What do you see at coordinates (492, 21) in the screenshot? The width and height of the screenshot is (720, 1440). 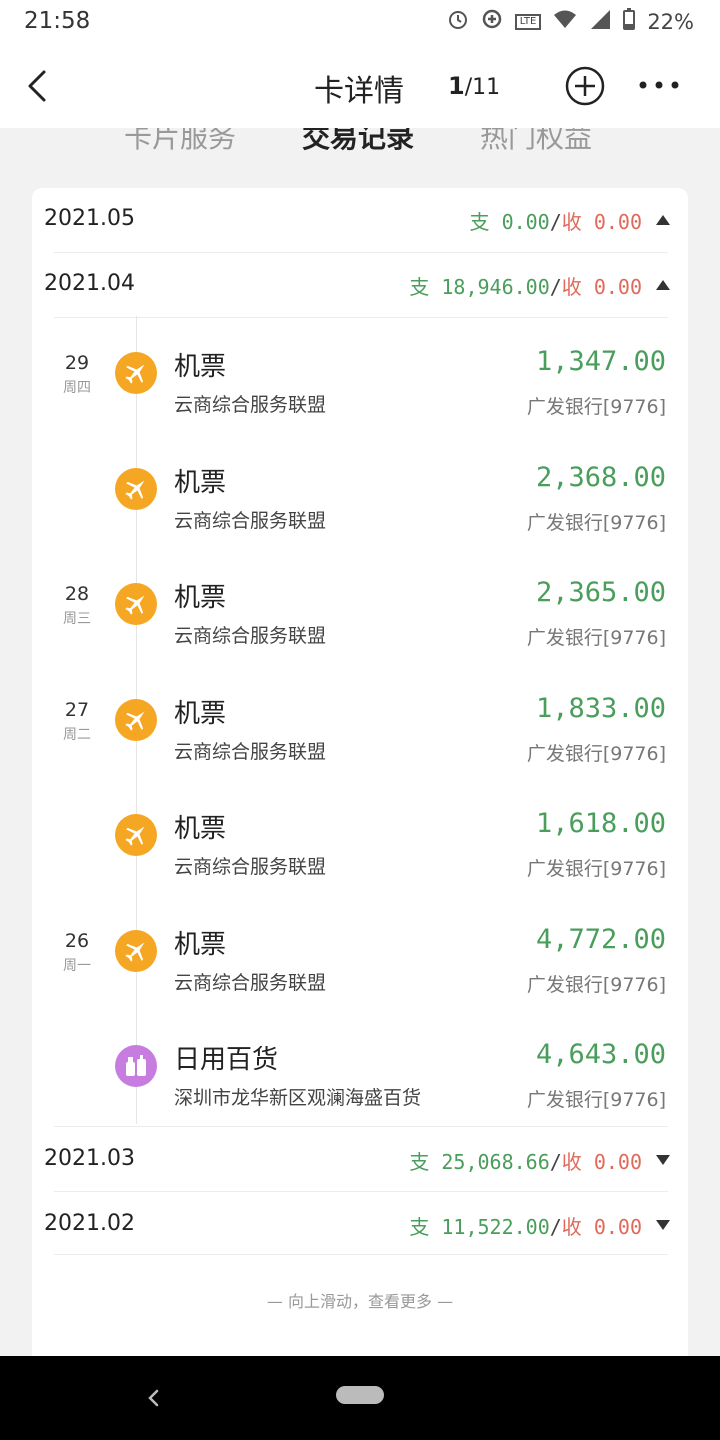 I see `data-saver-icon` at bounding box center [492, 21].